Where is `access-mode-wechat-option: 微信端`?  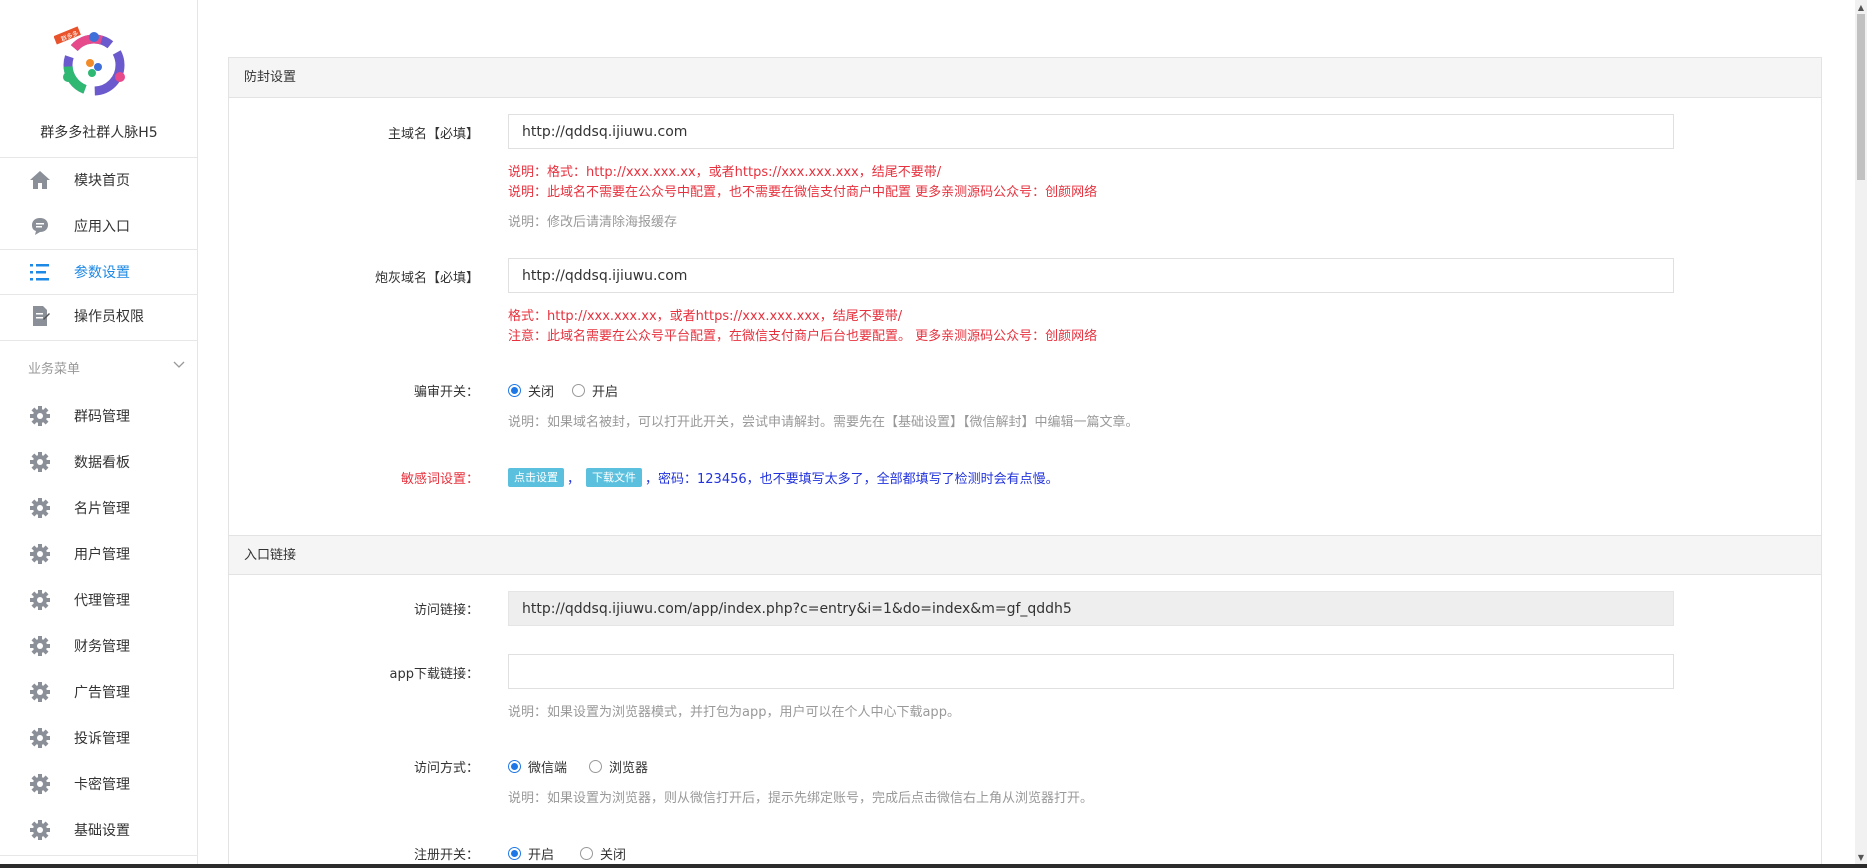
access-mode-wechat-option: 微信端 is located at coordinates (537, 766).